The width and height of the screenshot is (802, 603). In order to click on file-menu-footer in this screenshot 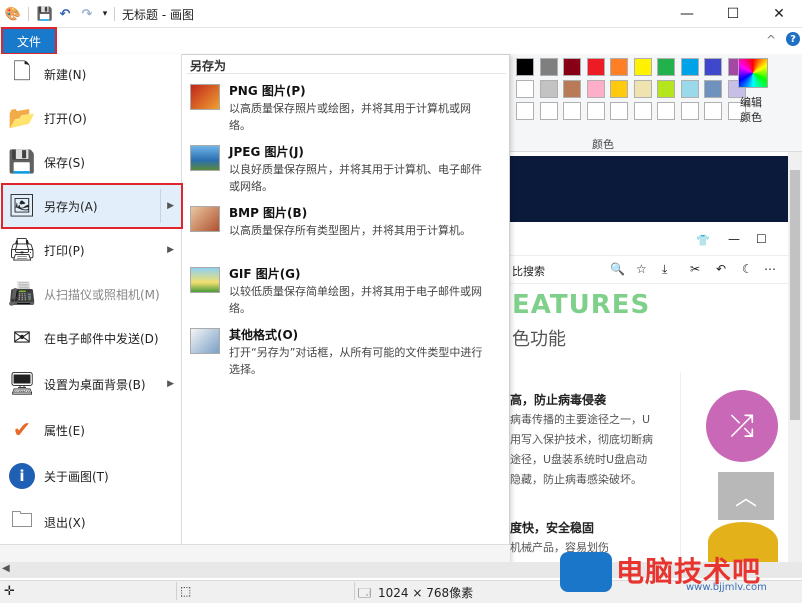, I will do `click(255, 553)`.